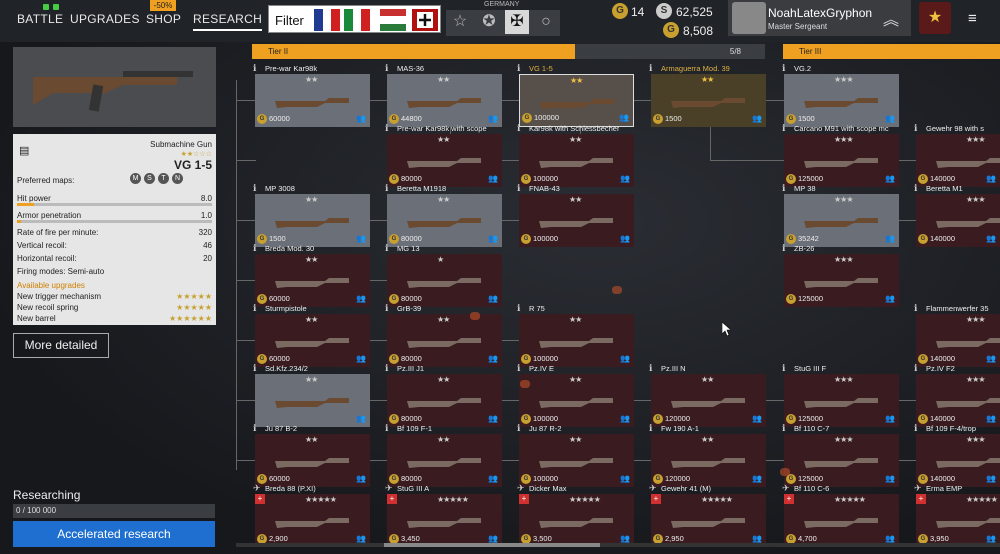  Describe the element at coordinates (618, 545) in the screenshot. I see `horizontal-scrollbar` at that location.